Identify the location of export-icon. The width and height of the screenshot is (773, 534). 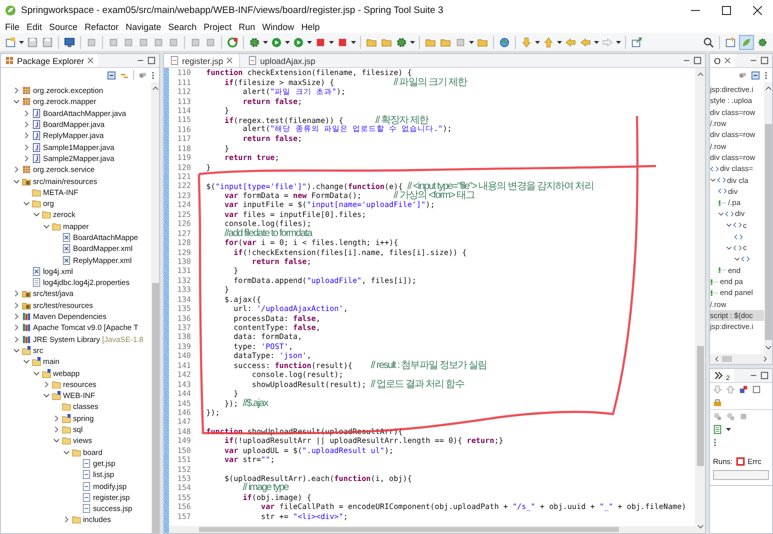
(636, 42).